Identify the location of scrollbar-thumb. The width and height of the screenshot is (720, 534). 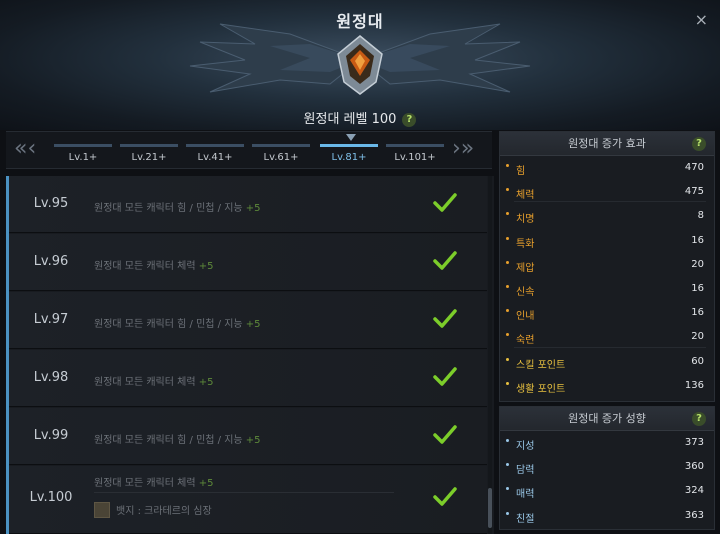
(490, 508).